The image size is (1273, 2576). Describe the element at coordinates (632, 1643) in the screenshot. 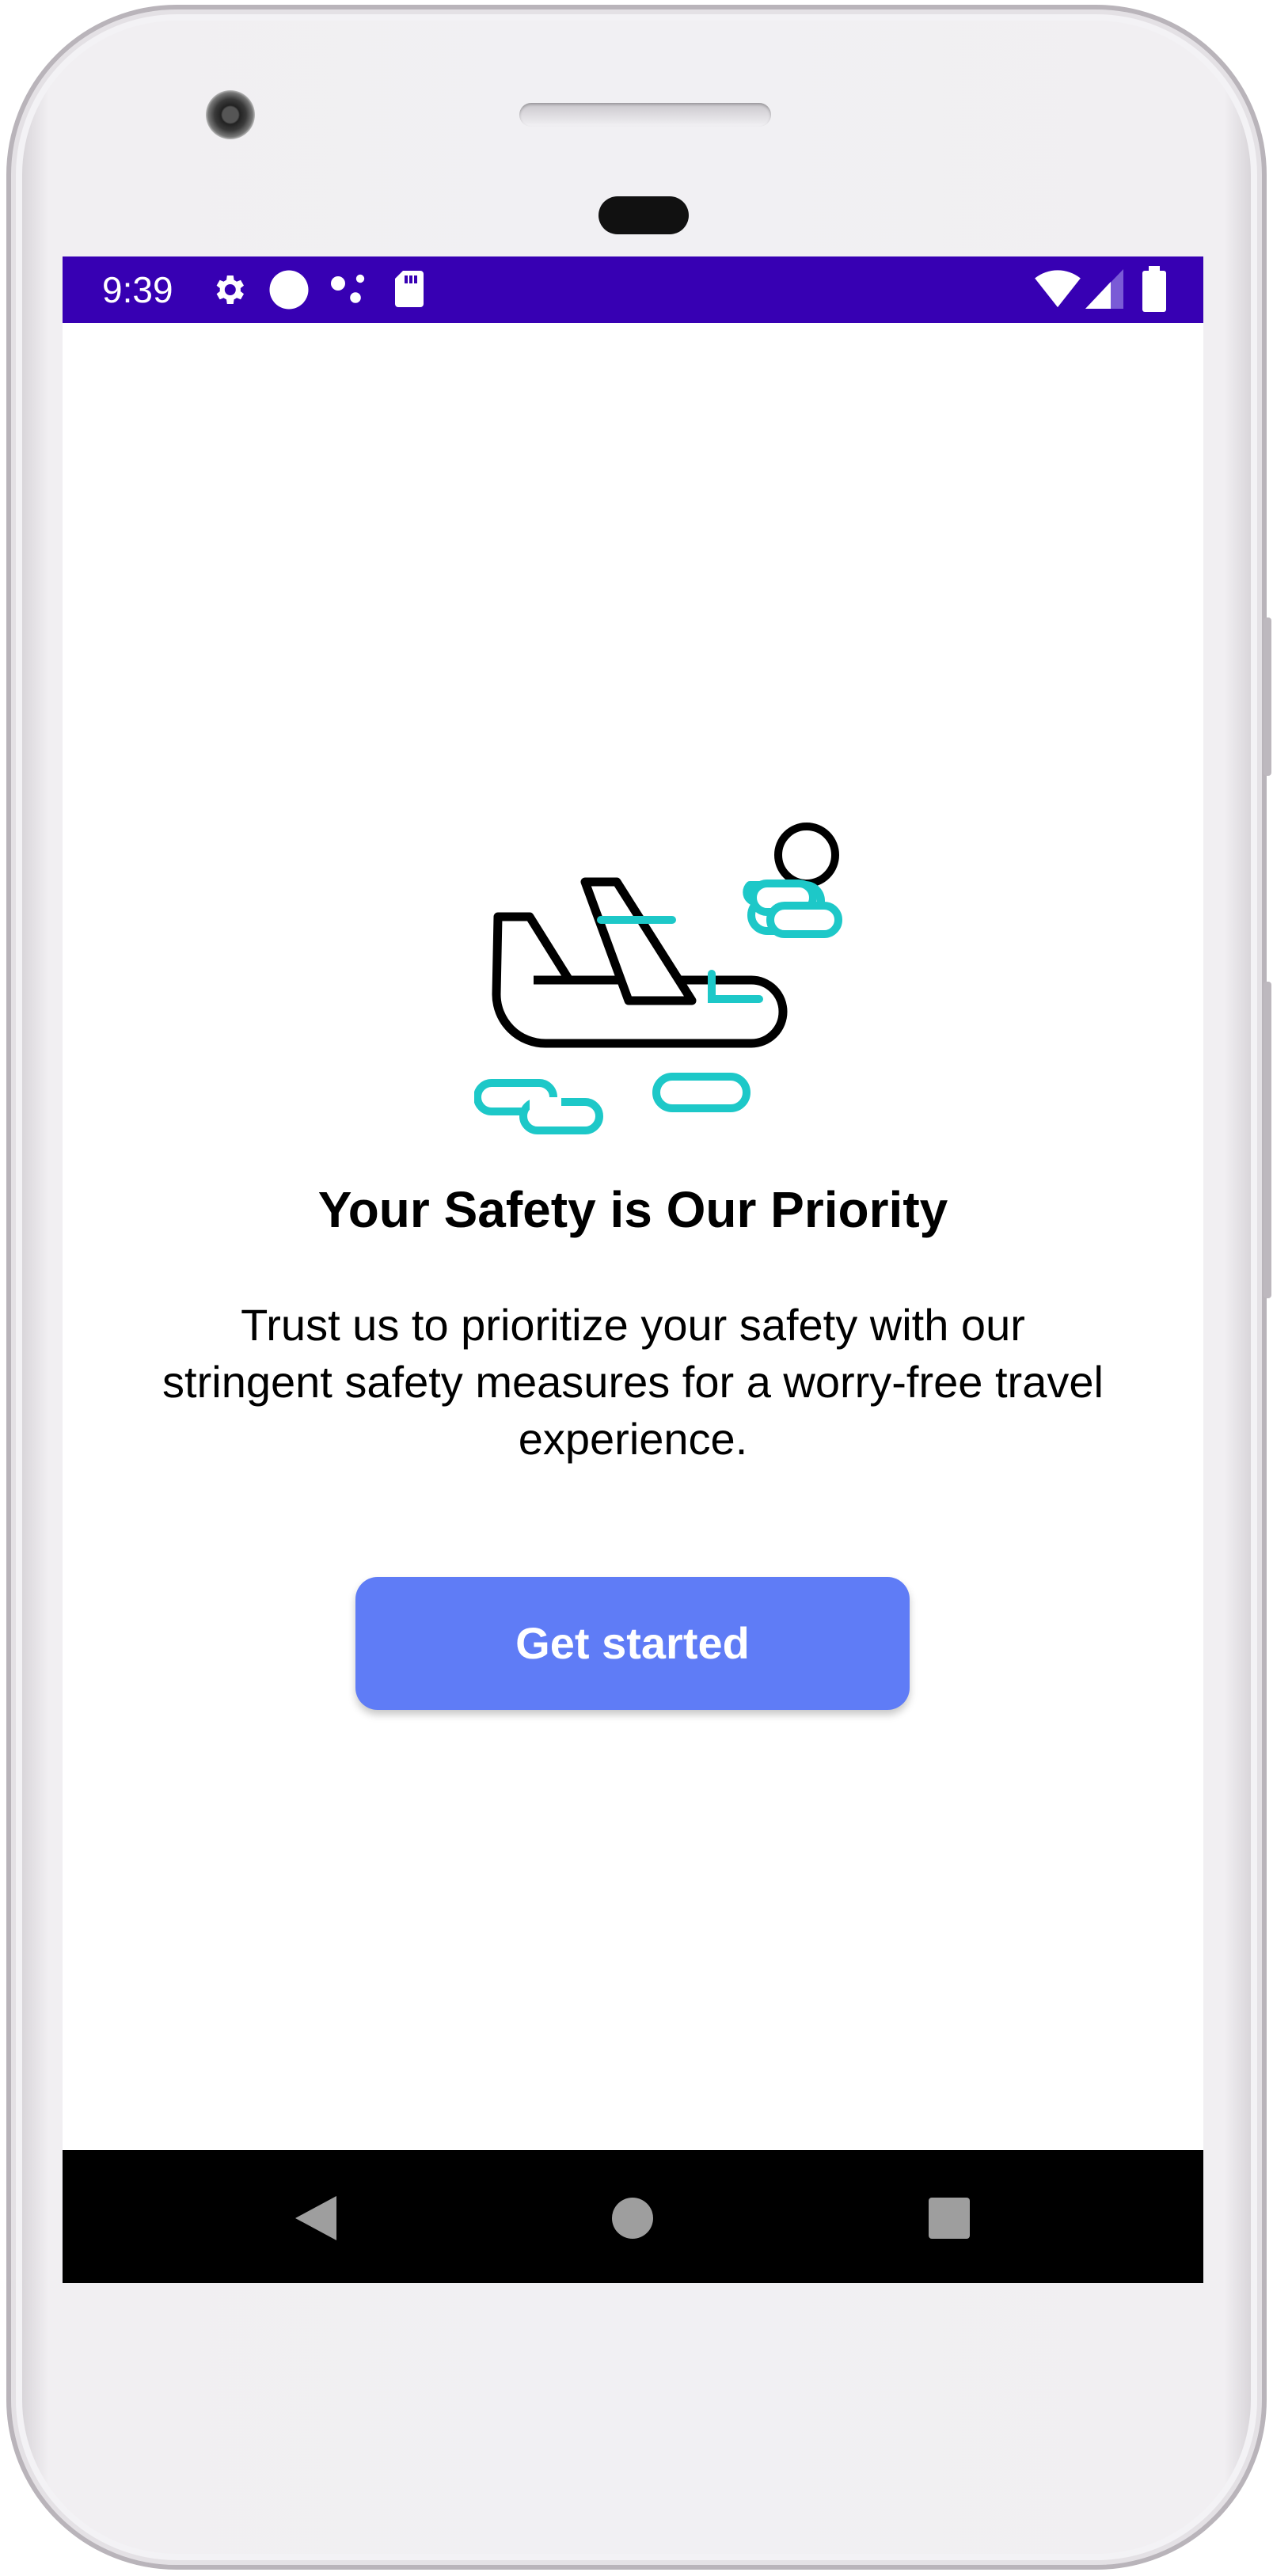

I see `get-started-button: Get started` at that location.